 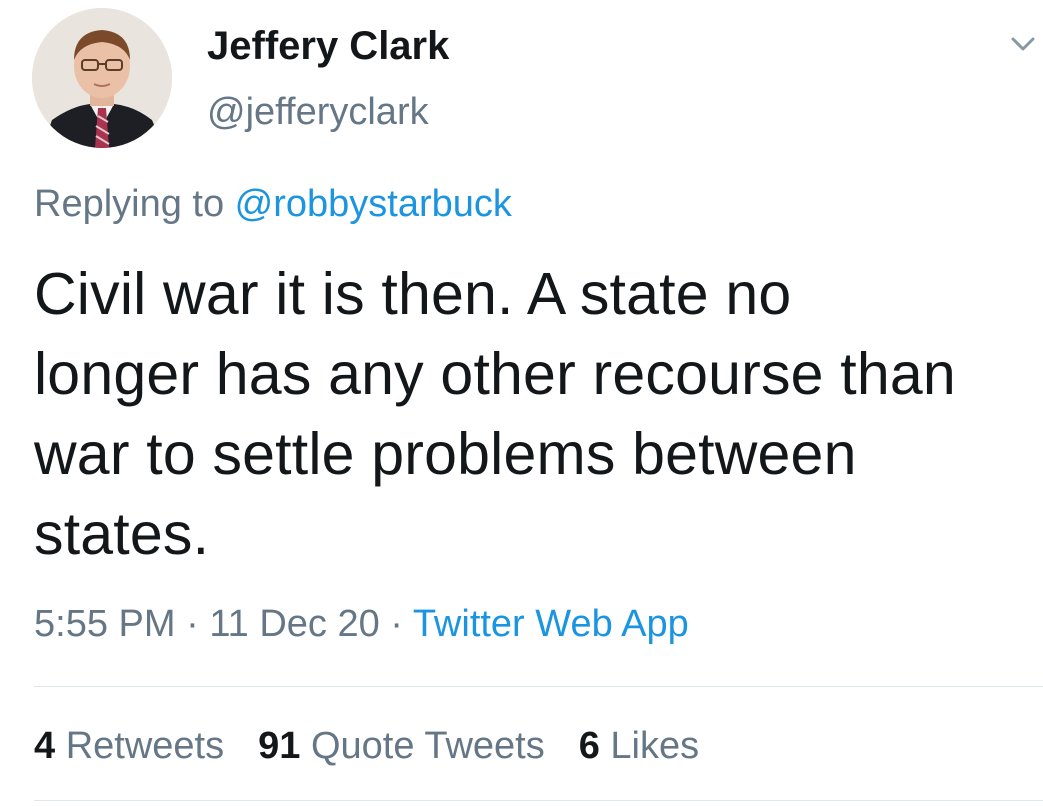 I want to click on retweets-stat: 4 Retweets, so click(x=129, y=746).